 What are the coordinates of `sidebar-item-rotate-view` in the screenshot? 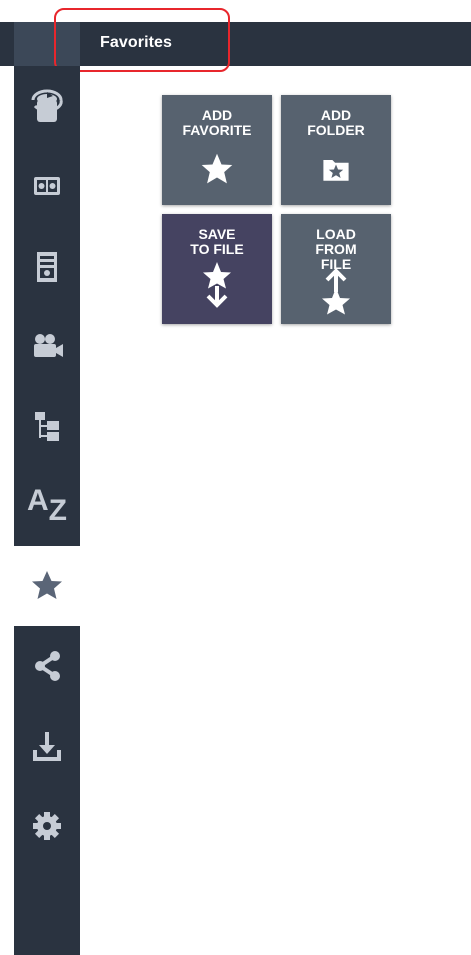 It's located at (47, 106).